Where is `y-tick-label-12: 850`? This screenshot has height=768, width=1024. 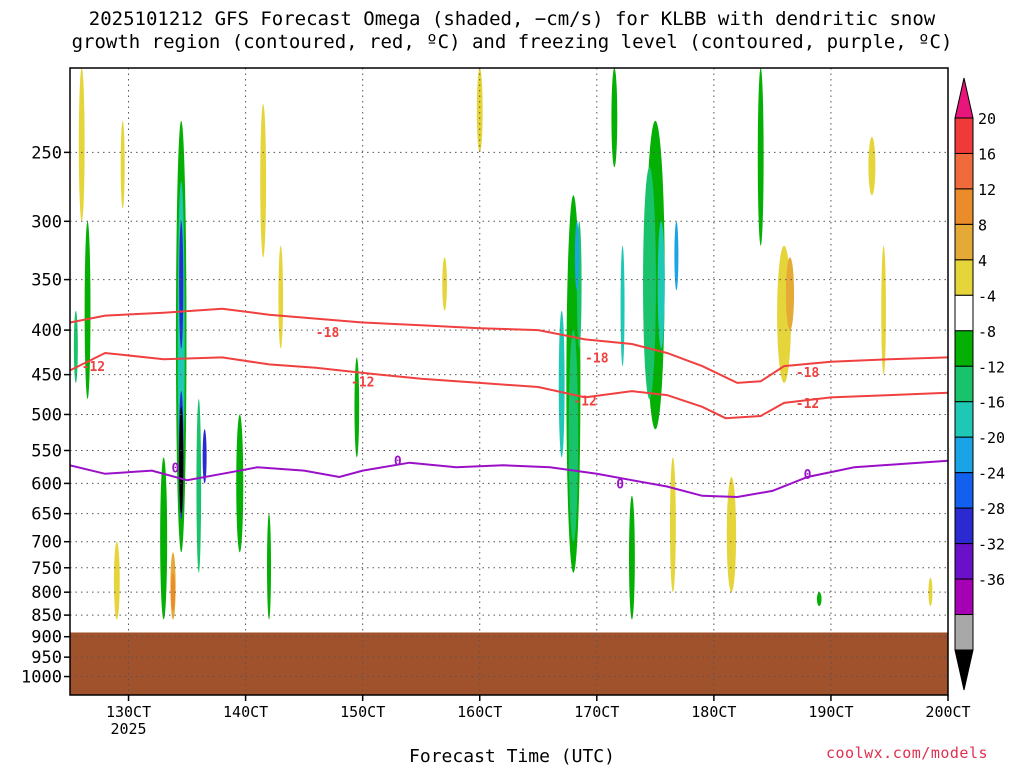 y-tick-label-12: 850 is located at coordinates (46, 616).